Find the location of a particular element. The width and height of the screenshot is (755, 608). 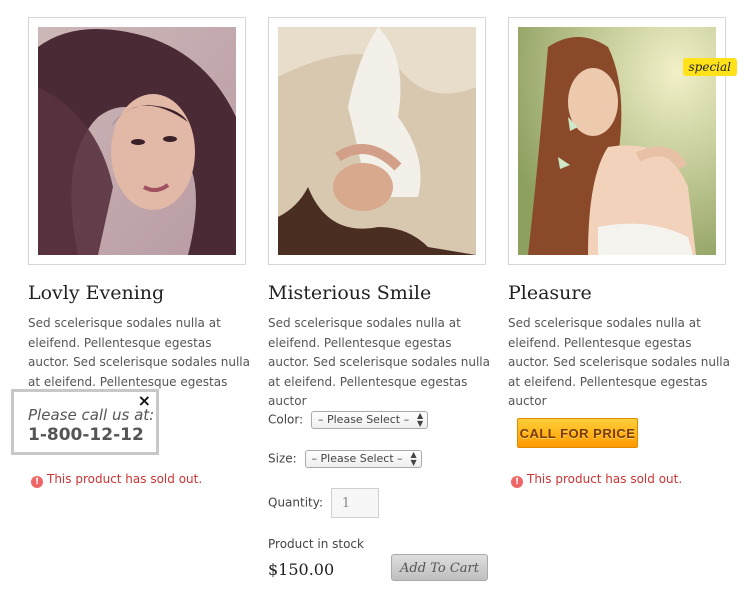

stock-status: Product in stock is located at coordinates (316, 544).